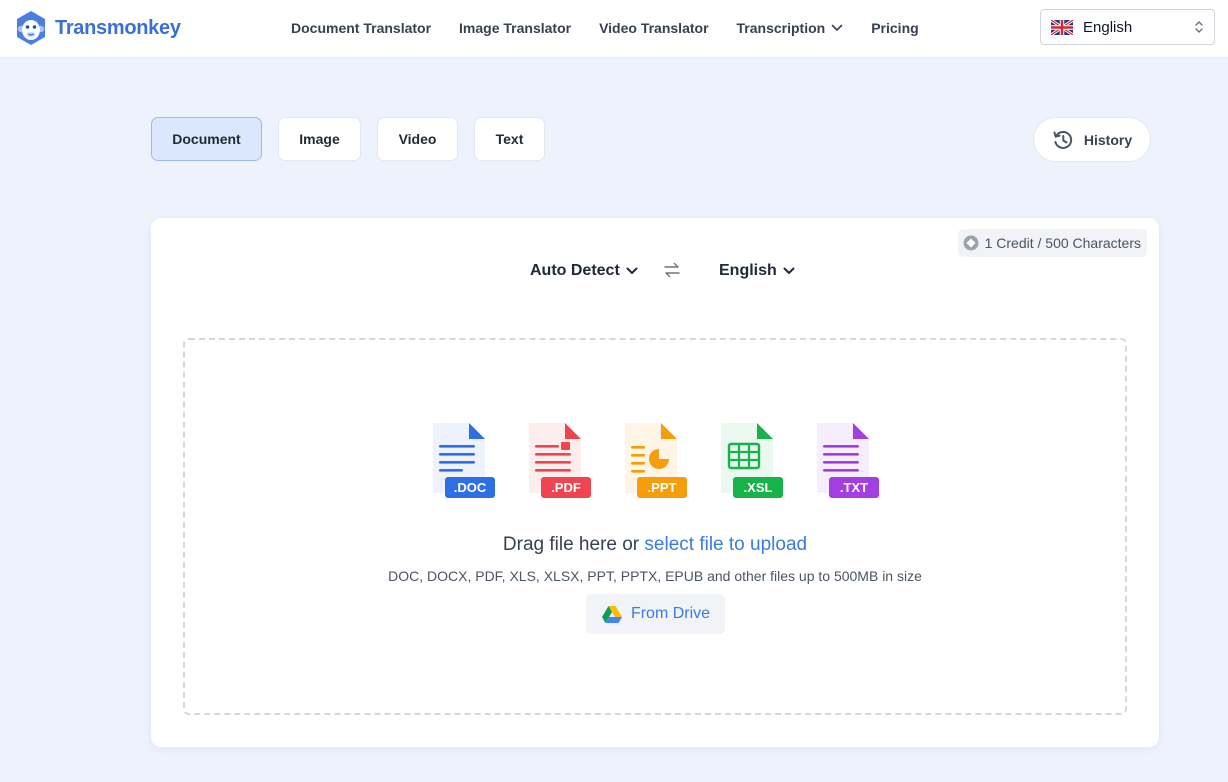 The width and height of the screenshot is (1228, 782). I want to click on nav-pricing: Pricing, so click(894, 28).